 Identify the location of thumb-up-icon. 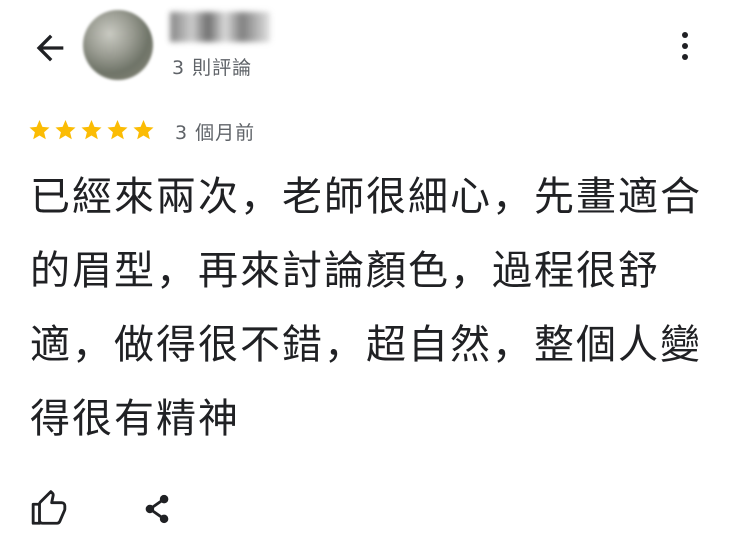
(49, 509).